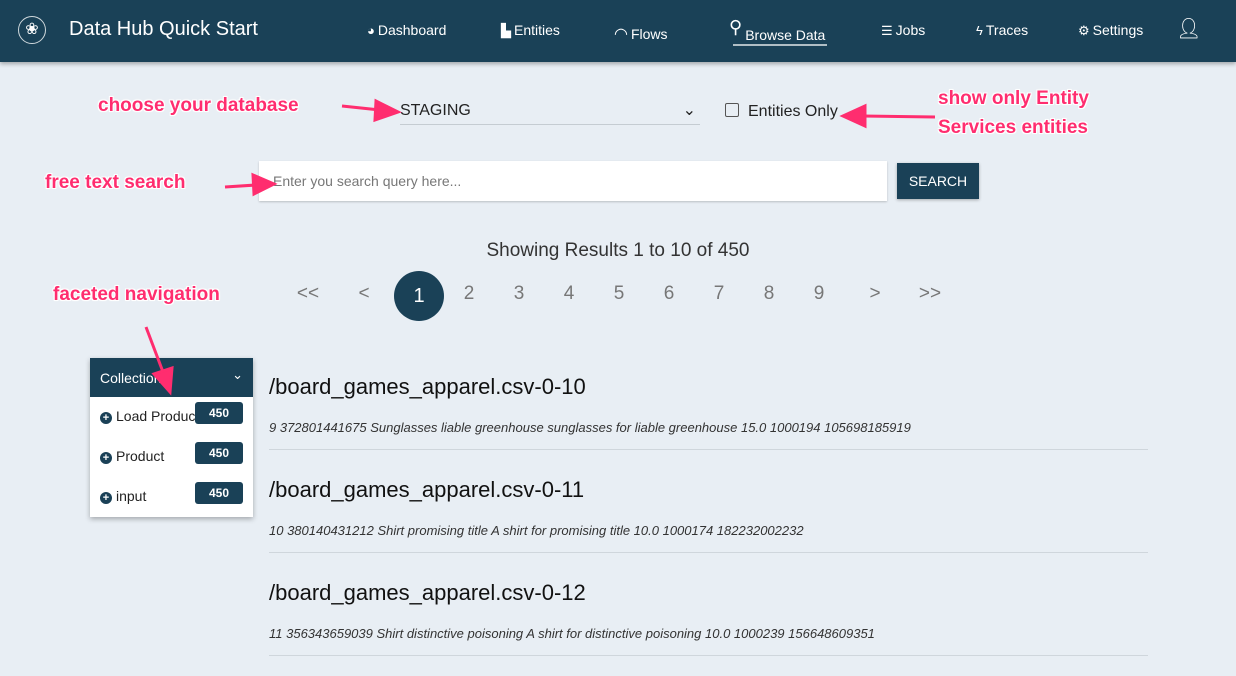  I want to click on nav-label: Entities, so click(537, 30).